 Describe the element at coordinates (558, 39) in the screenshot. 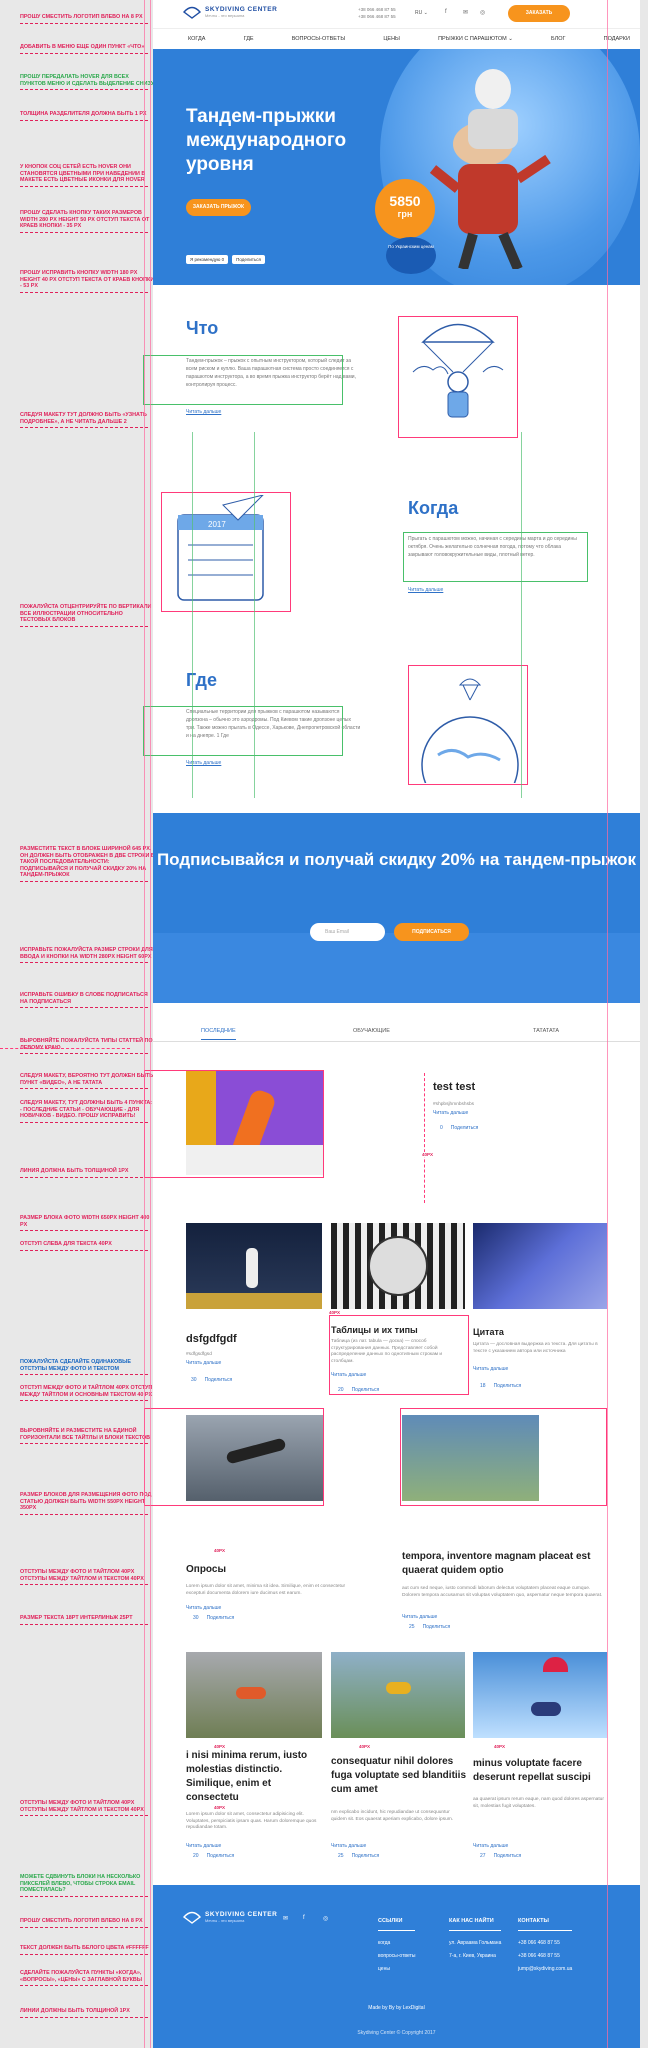

I see `menu-item: блог` at that location.